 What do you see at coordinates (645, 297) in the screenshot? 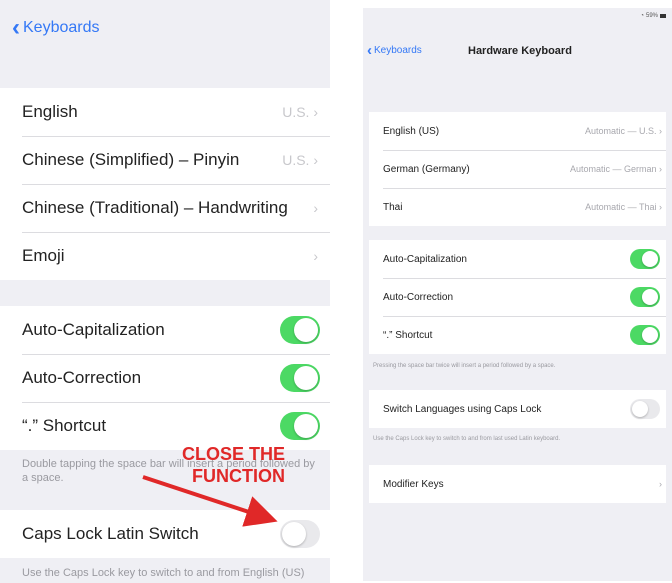
I see `auto-correction-toggle` at bounding box center [645, 297].